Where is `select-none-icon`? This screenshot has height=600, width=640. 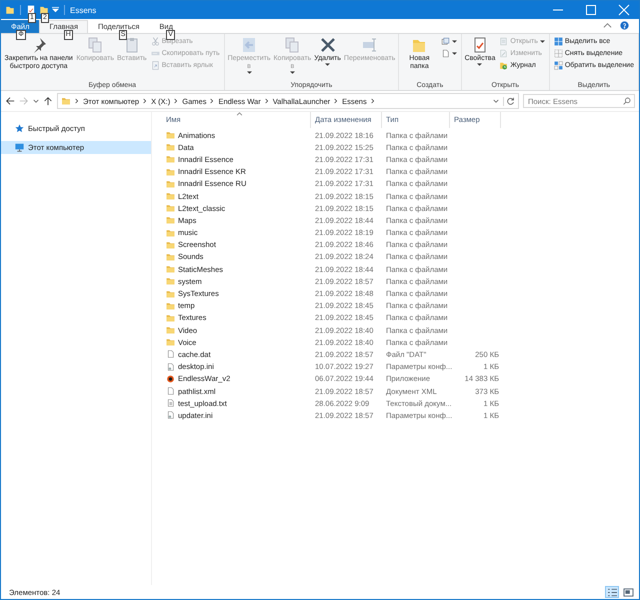
select-none-icon is located at coordinates (558, 53).